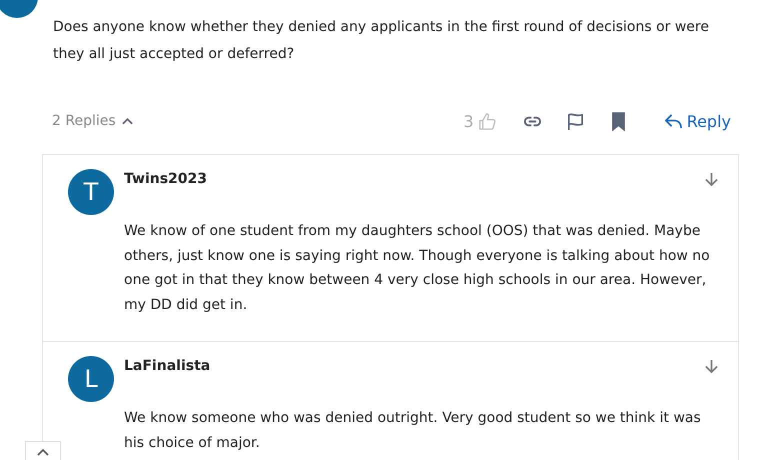  Describe the element at coordinates (487, 121) in the screenshot. I see `thumbs-up-icon` at that location.